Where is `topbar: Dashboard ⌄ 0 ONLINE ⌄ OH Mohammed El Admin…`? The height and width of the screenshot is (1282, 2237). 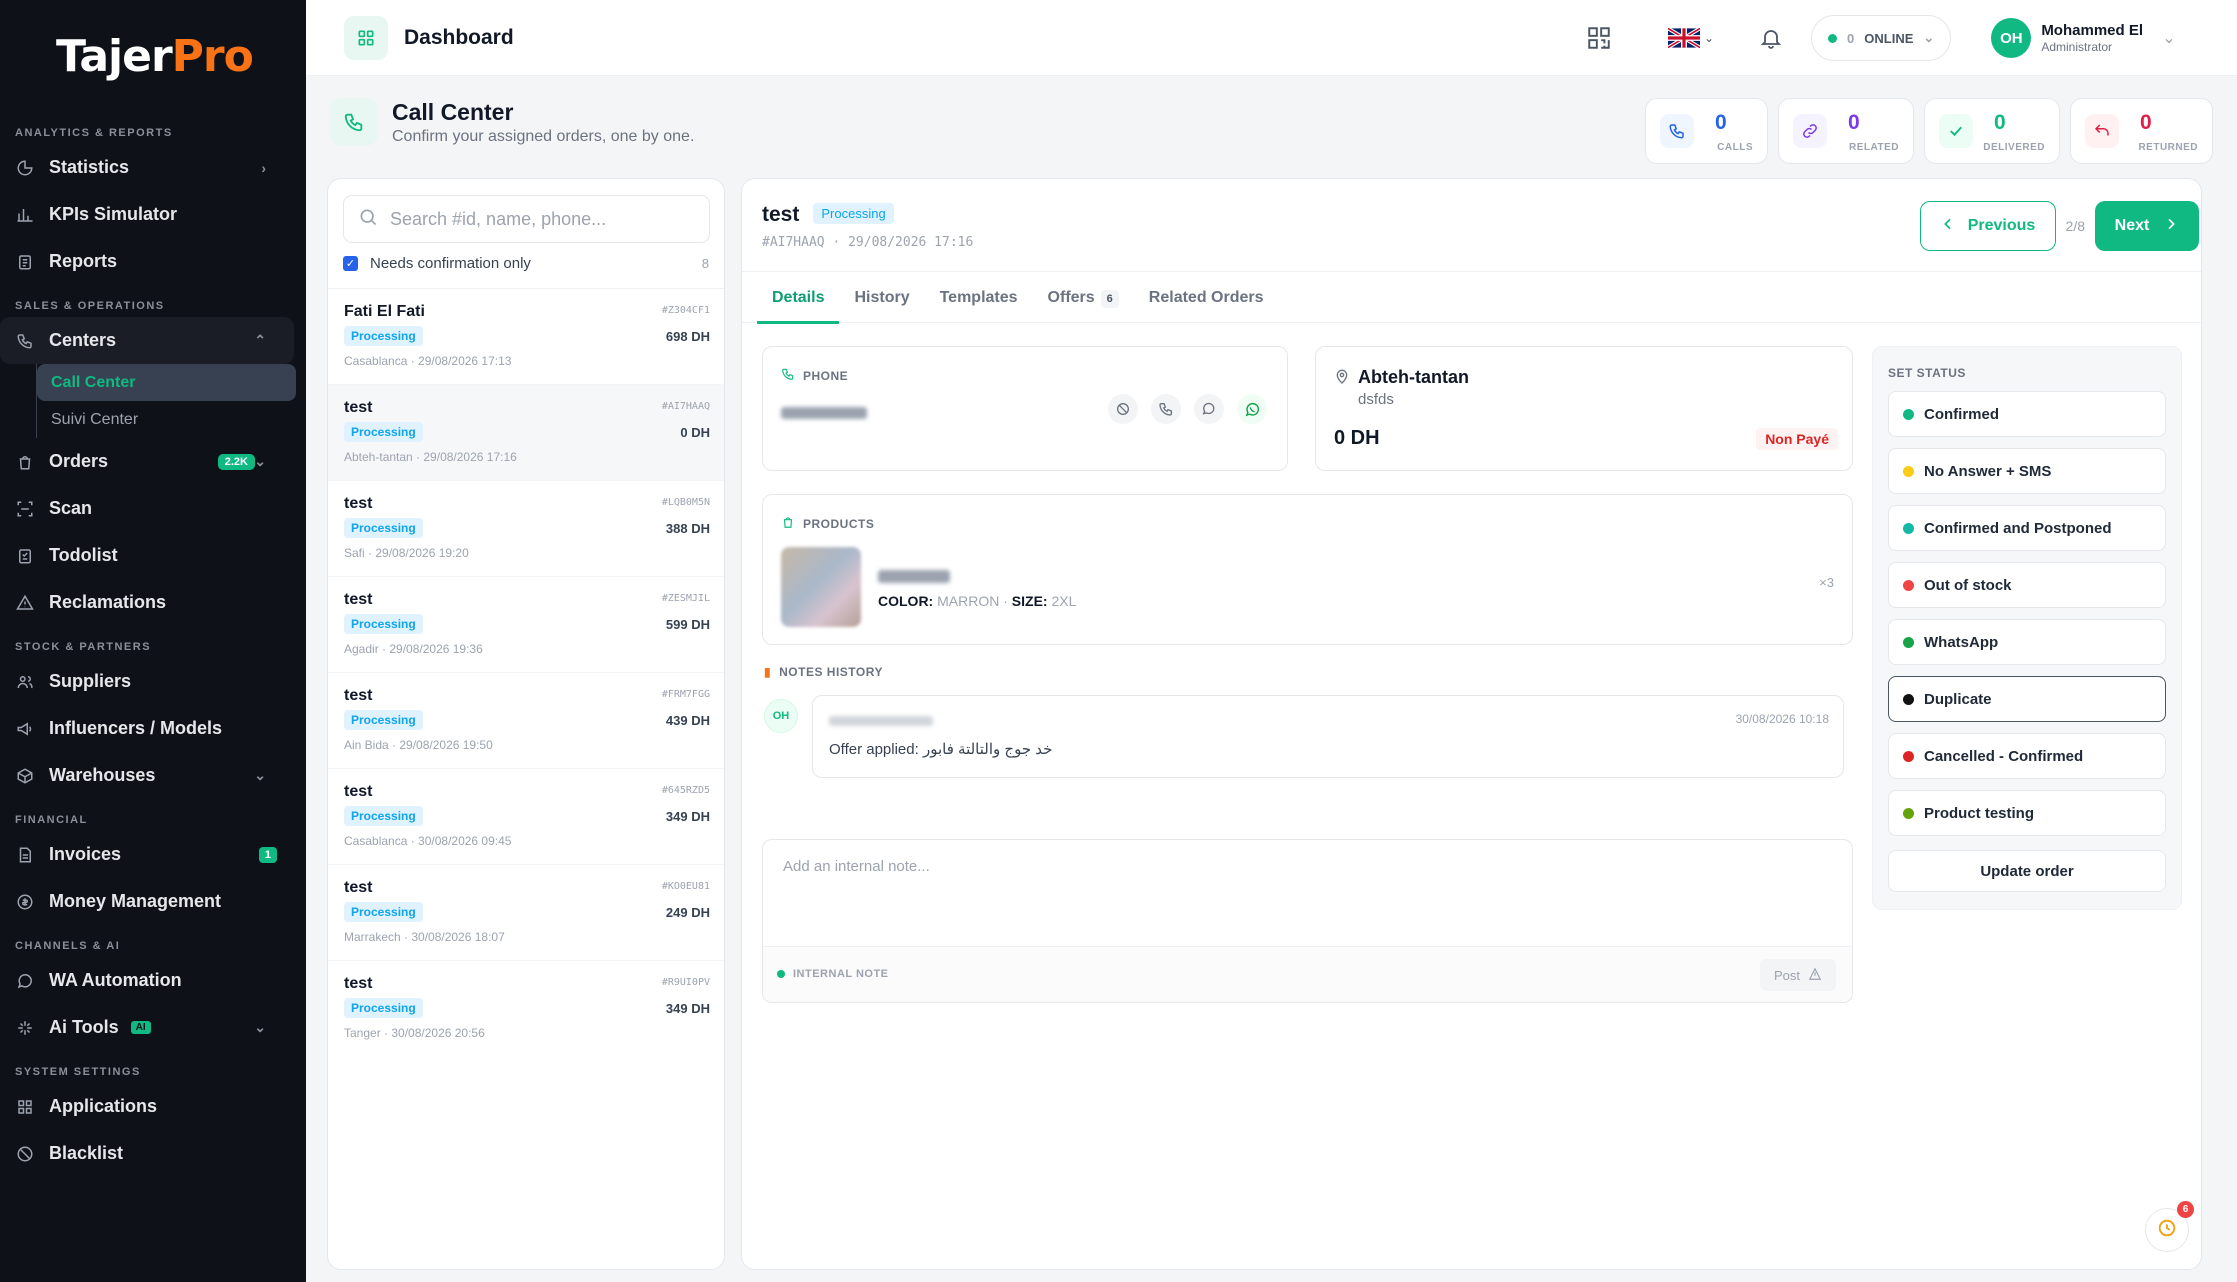
topbar: Dashboard ⌄ 0 ONLINE ⌄ OH Mohammed El Admin… is located at coordinates (1271, 38).